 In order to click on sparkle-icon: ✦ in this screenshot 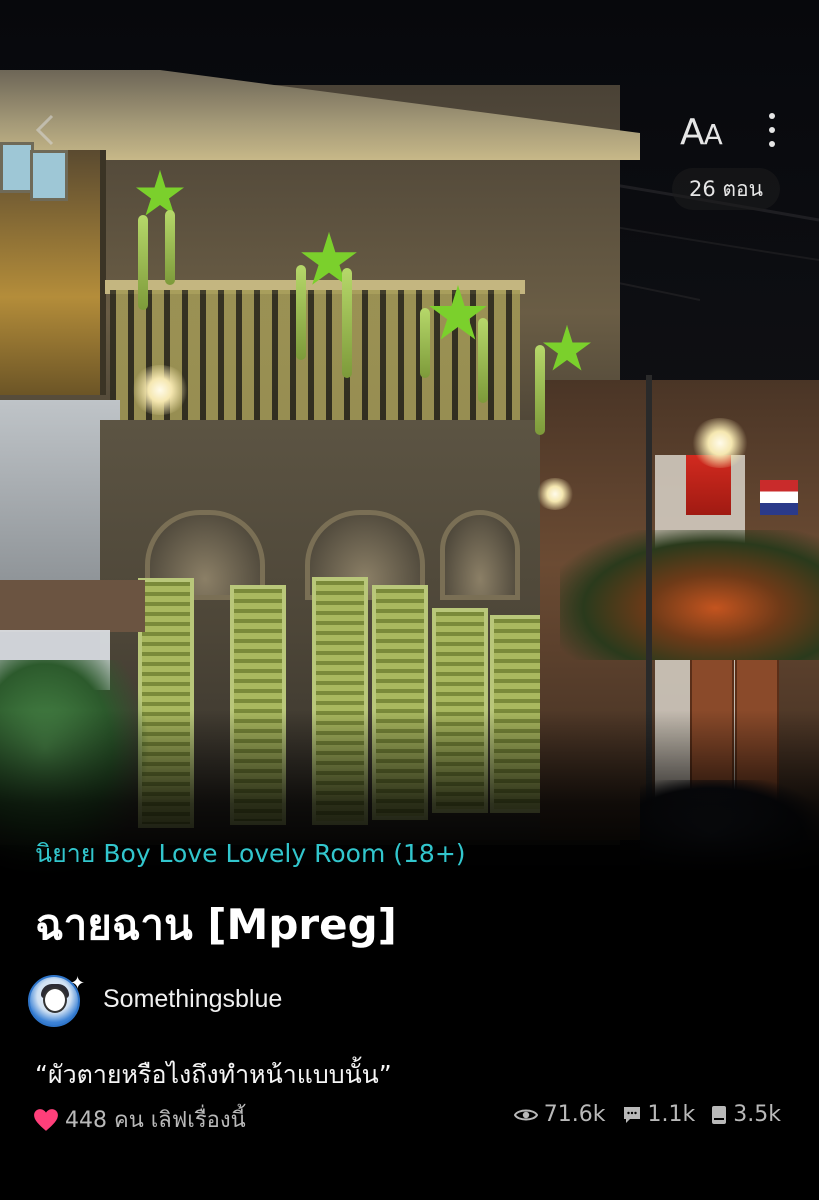, I will do `click(78, 983)`.